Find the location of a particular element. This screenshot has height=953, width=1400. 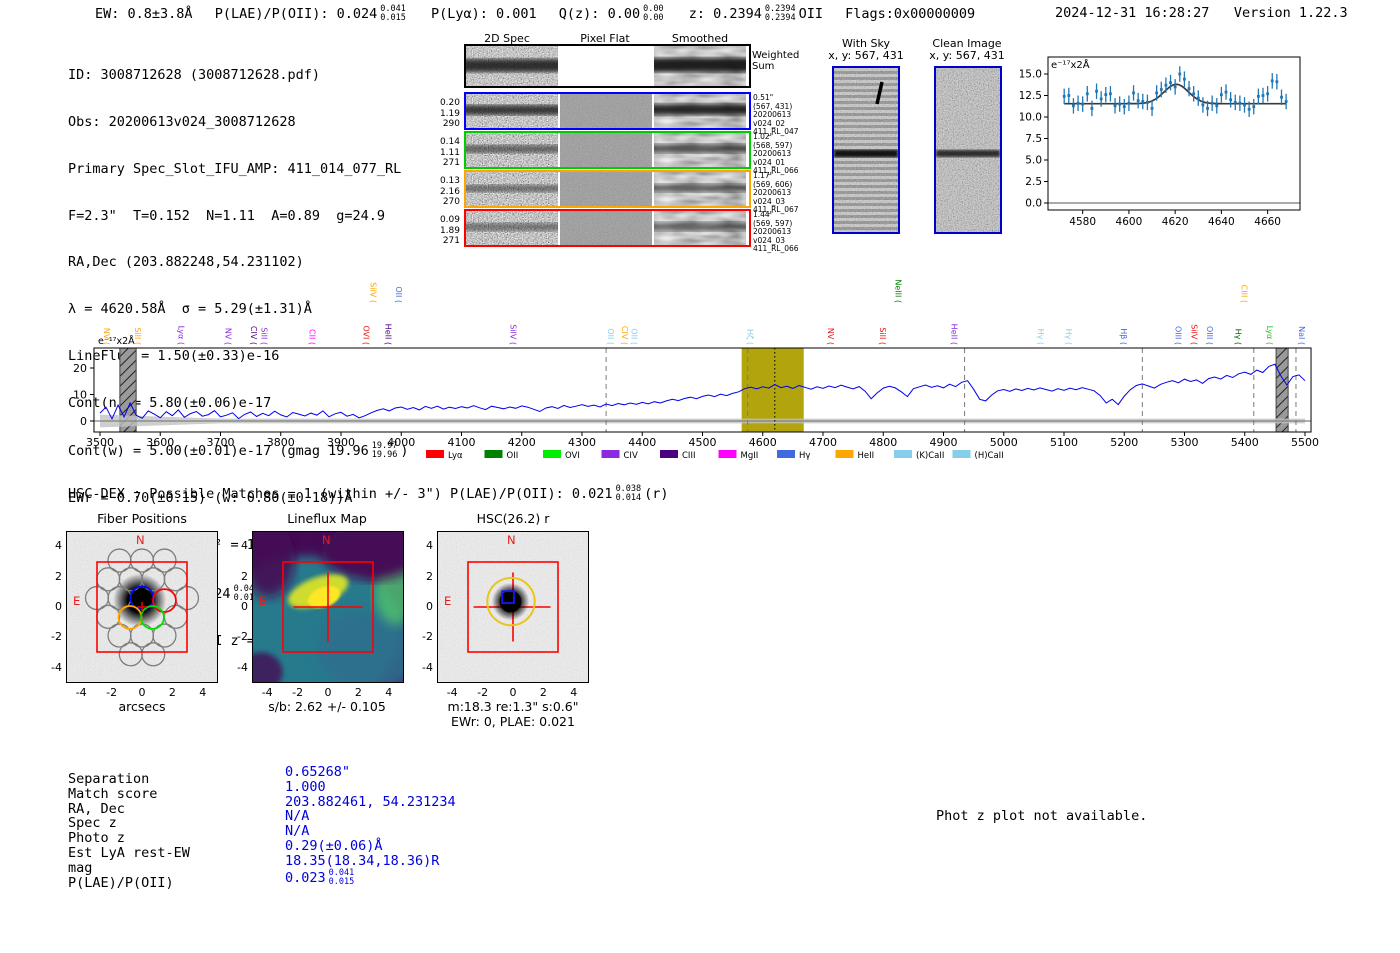

svg-text: SiII ( is located at coordinates (882, 336).